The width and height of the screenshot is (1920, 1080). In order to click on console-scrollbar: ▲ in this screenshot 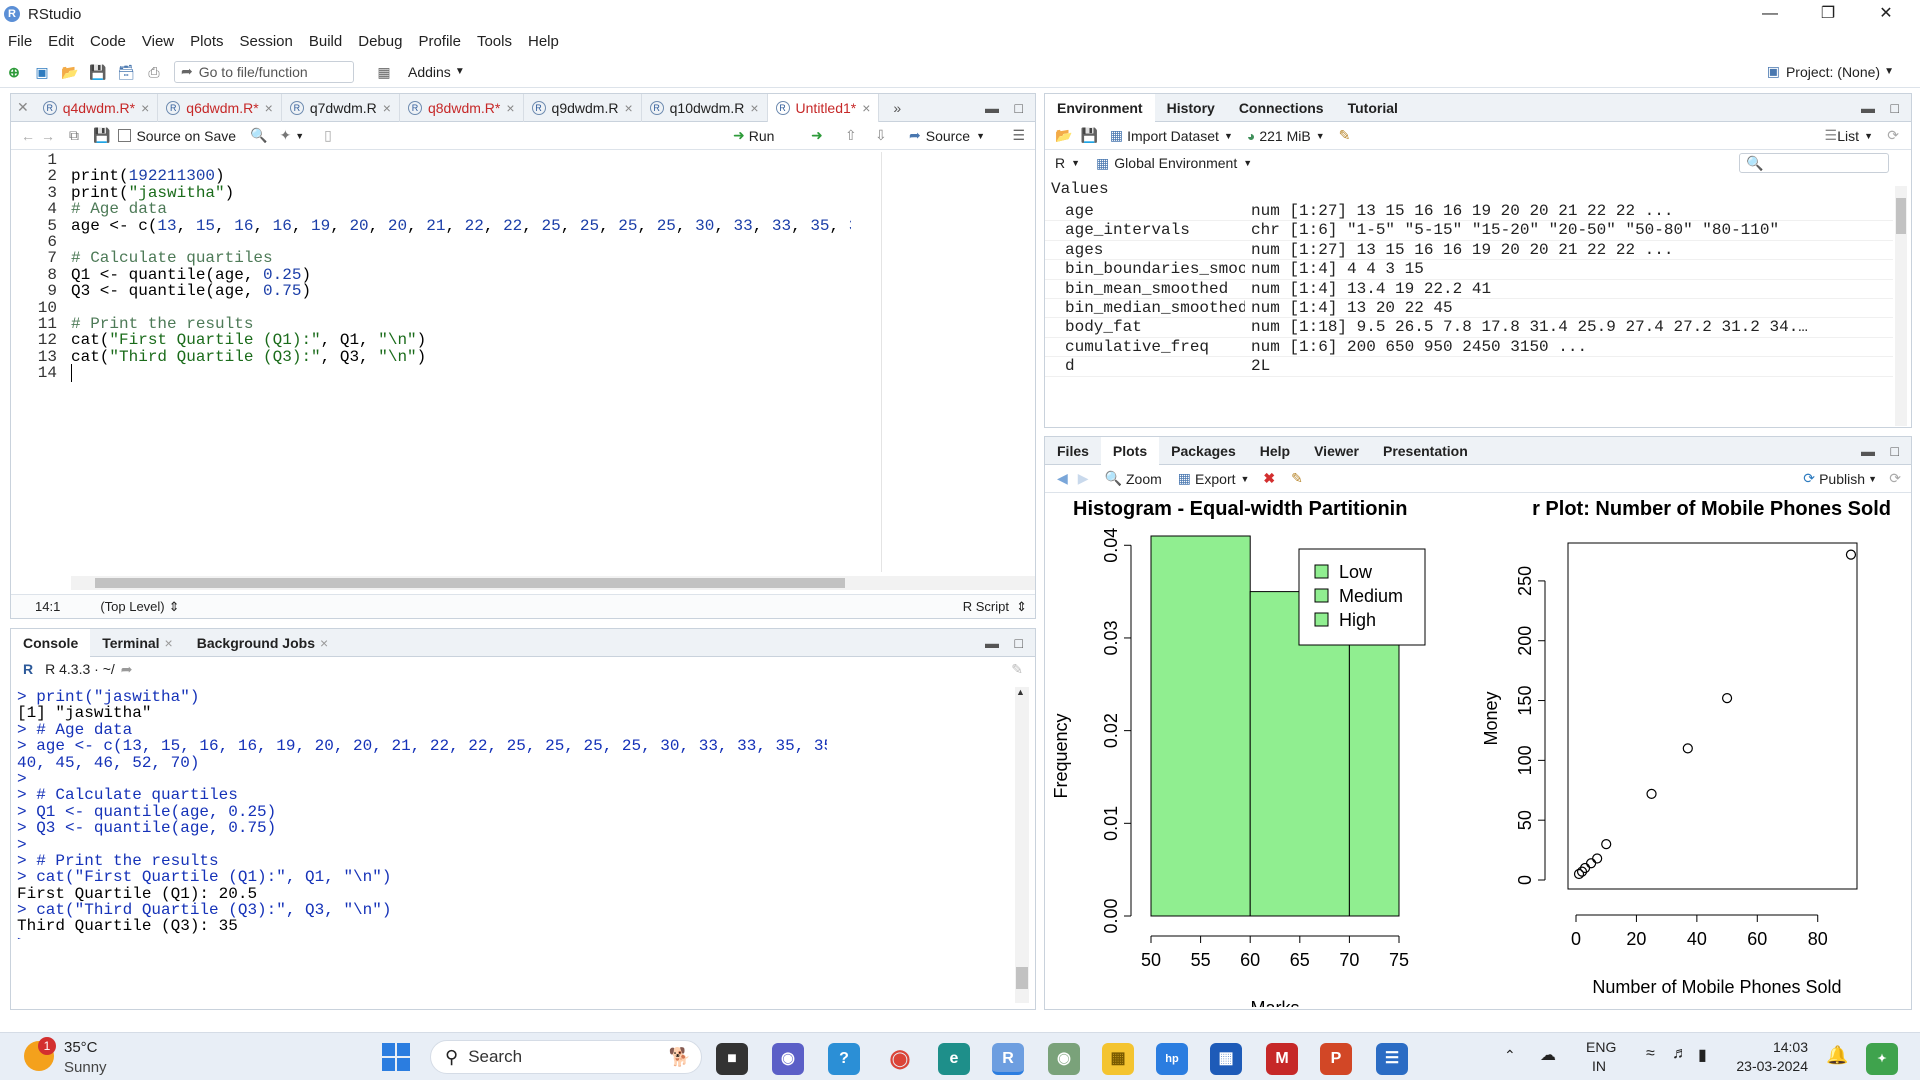, I will do `click(1022, 845)`.